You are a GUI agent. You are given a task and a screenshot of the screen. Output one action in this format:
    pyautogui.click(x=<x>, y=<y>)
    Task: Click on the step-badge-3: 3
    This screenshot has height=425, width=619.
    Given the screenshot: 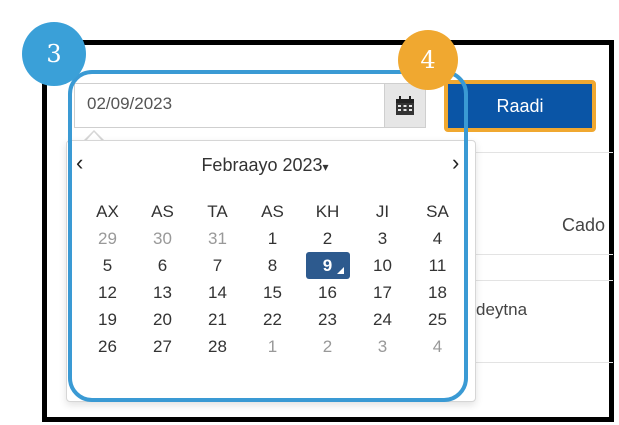 What is the action you would take?
    pyautogui.click(x=54, y=54)
    